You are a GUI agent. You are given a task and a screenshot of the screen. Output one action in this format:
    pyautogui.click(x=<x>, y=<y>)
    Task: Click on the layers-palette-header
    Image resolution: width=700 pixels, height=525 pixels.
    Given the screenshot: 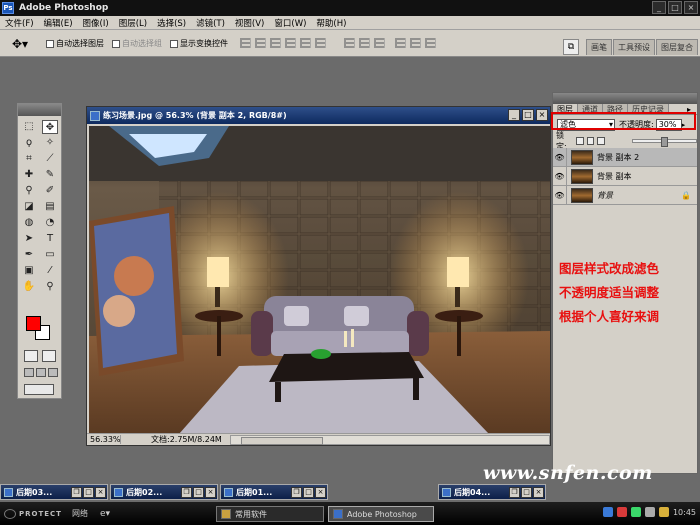 What is the action you would take?
    pyautogui.click(x=625, y=98)
    